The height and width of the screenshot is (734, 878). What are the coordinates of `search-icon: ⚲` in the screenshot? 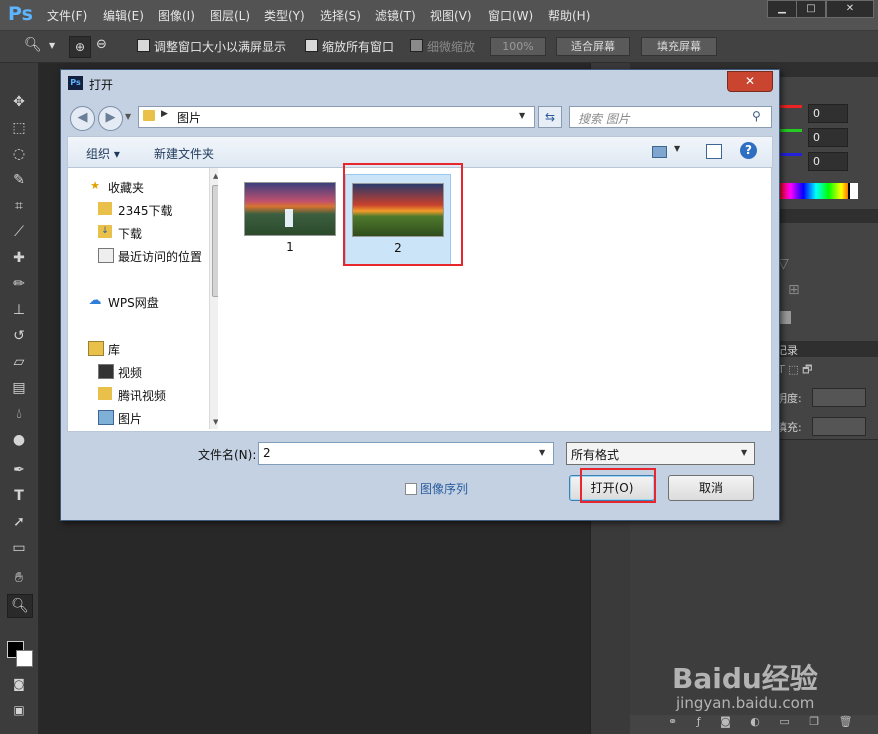 It's located at (756, 116).